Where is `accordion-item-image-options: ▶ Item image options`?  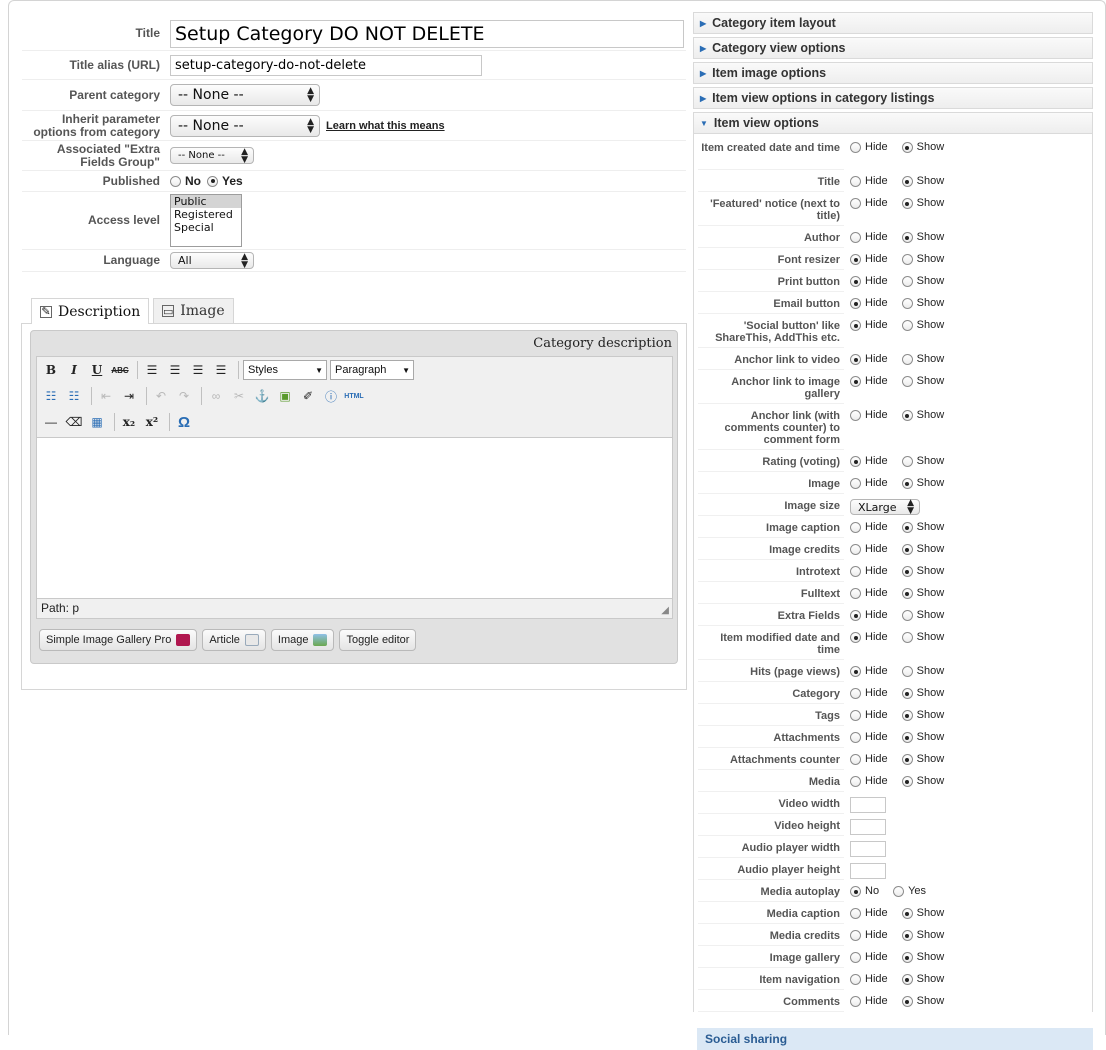 accordion-item-image-options: ▶ Item image options is located at coordinates (893, 73).